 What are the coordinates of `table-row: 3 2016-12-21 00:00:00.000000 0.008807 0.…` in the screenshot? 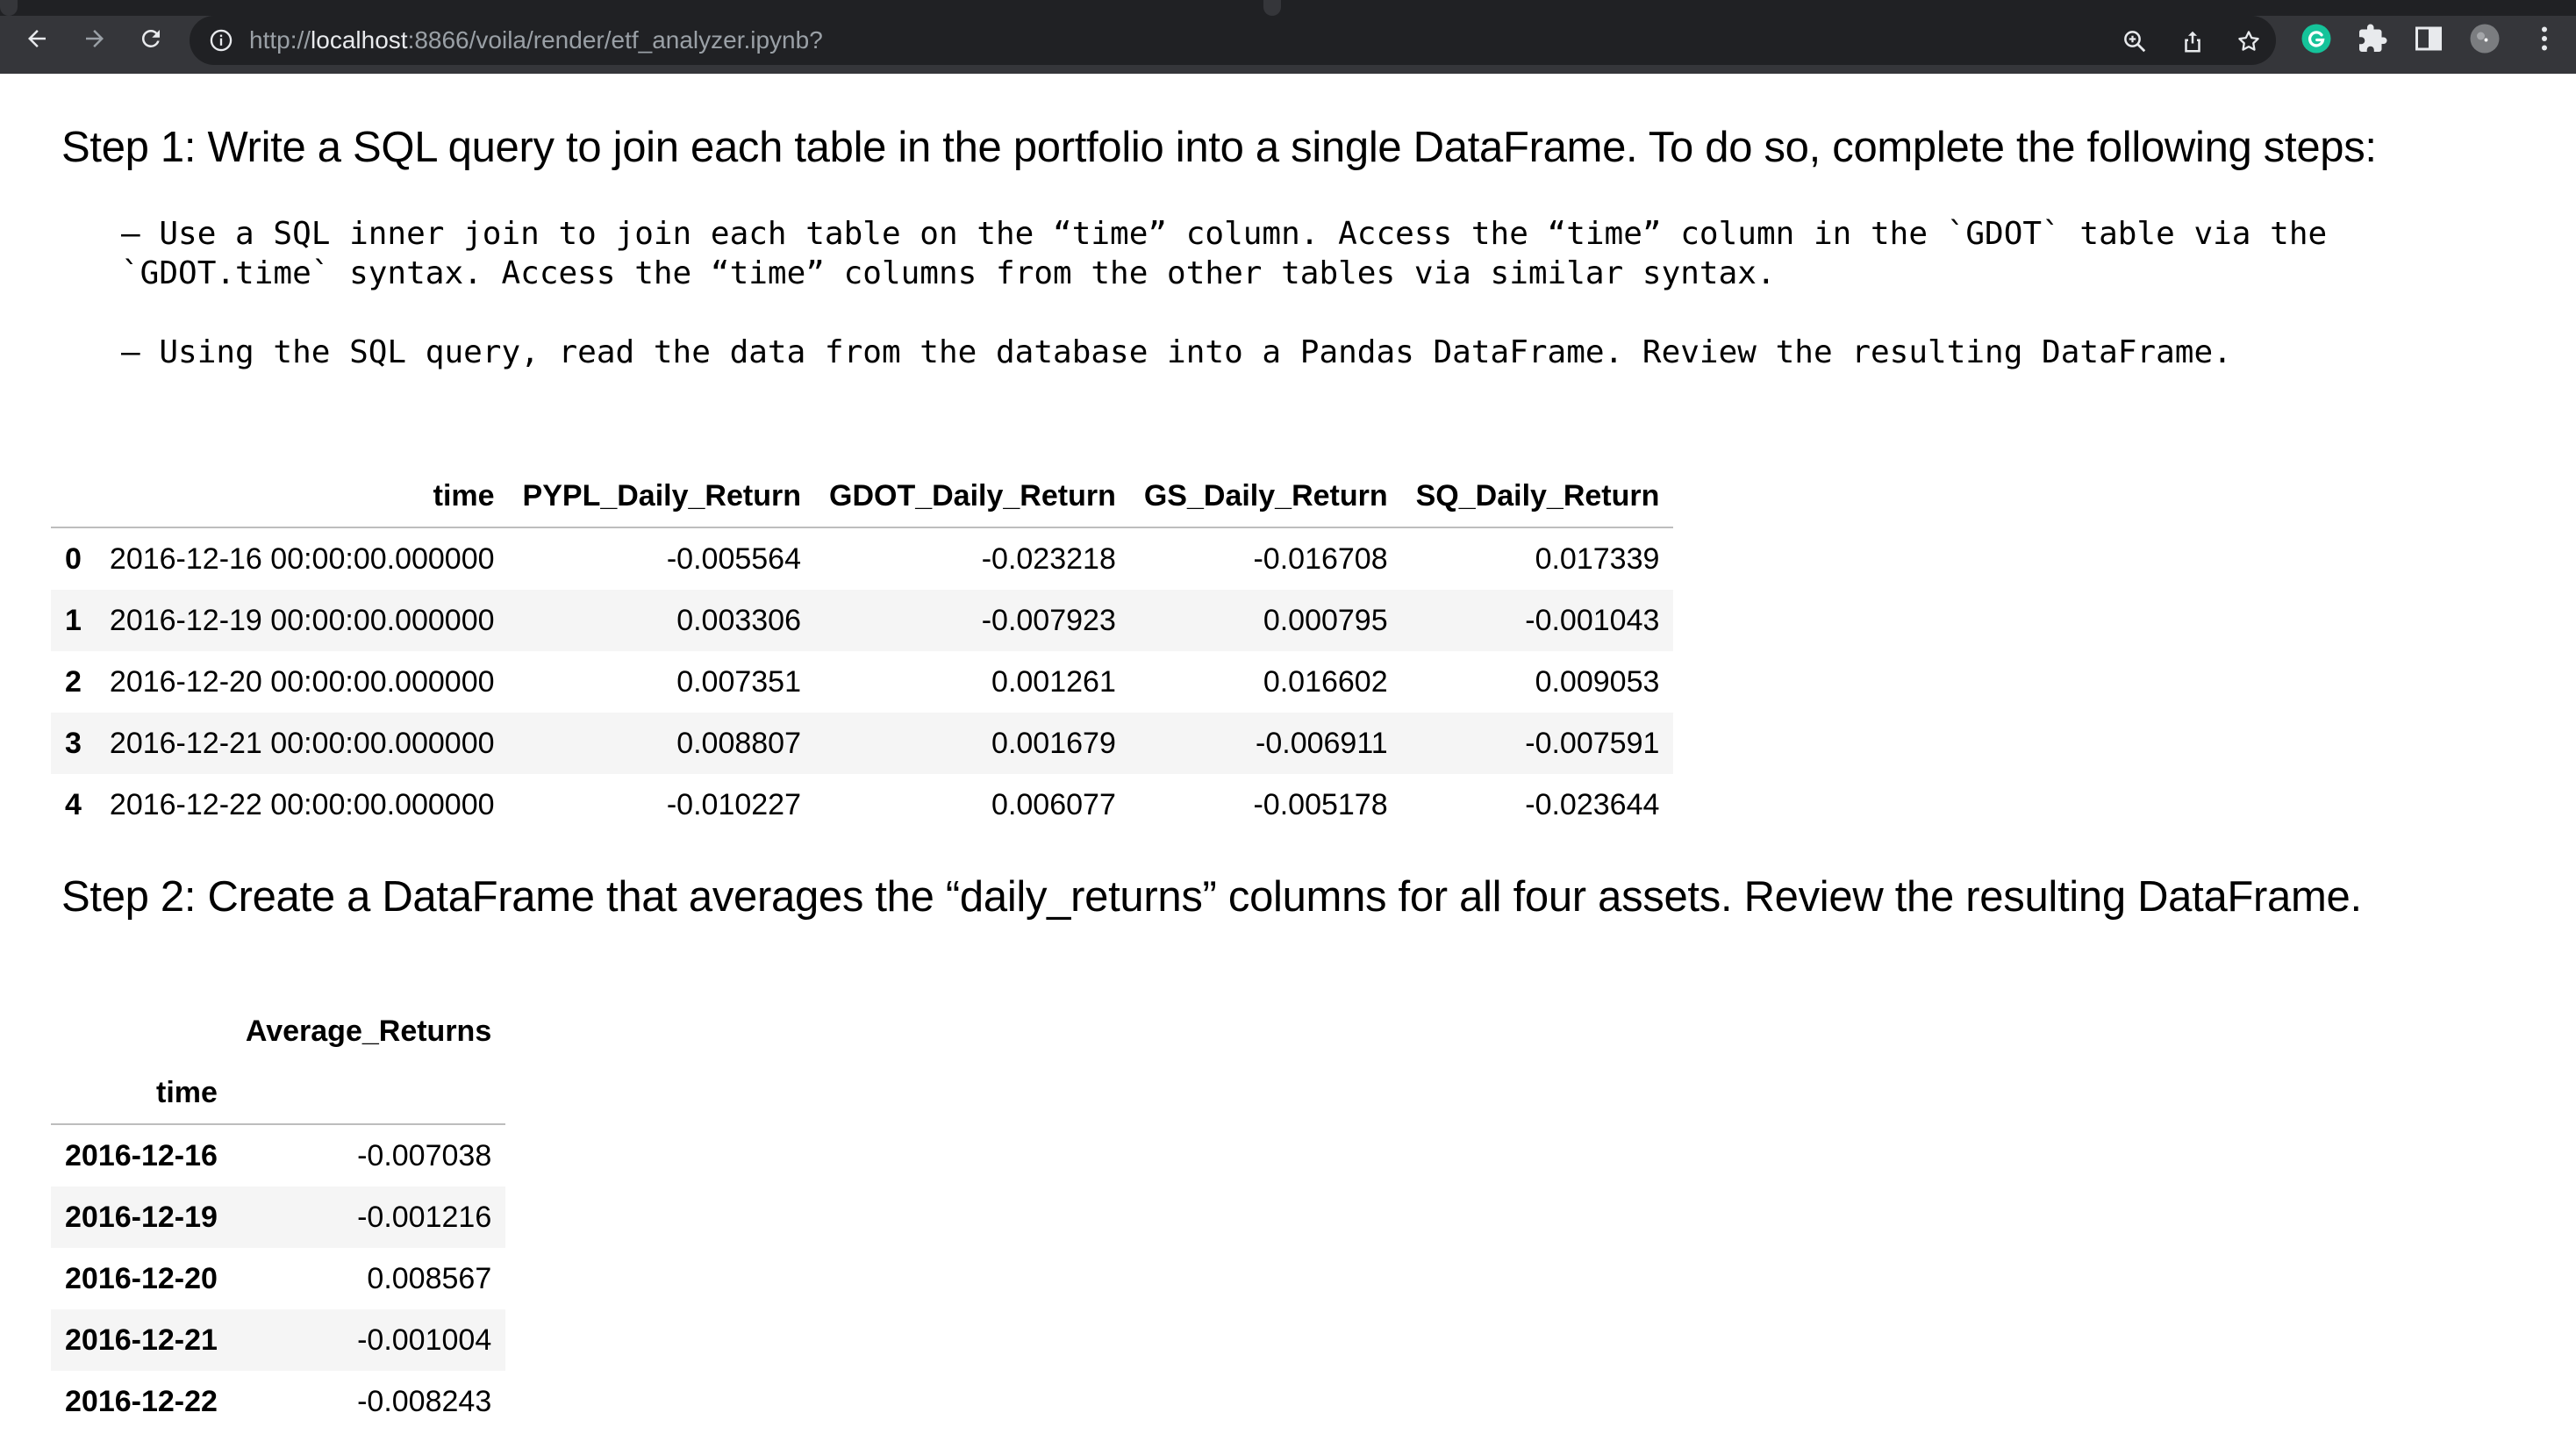 It's located at (862, 743).